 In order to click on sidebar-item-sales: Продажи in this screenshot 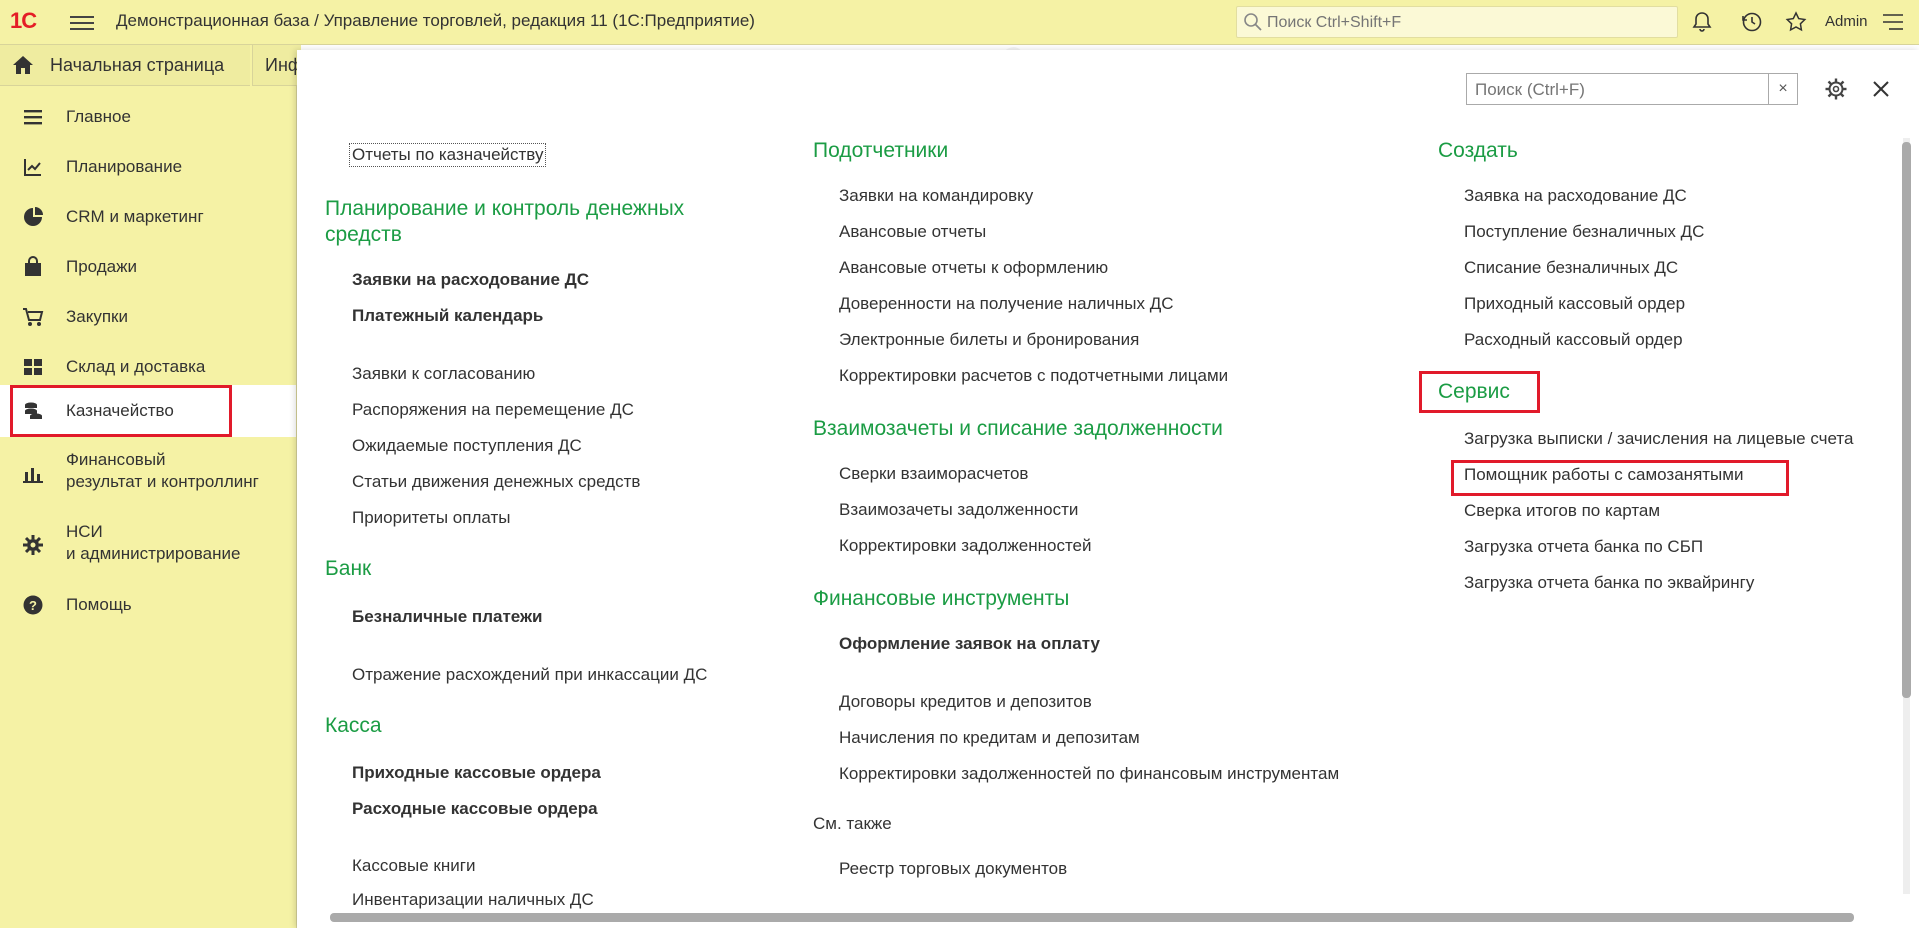, I will do `click(148, 267)`.